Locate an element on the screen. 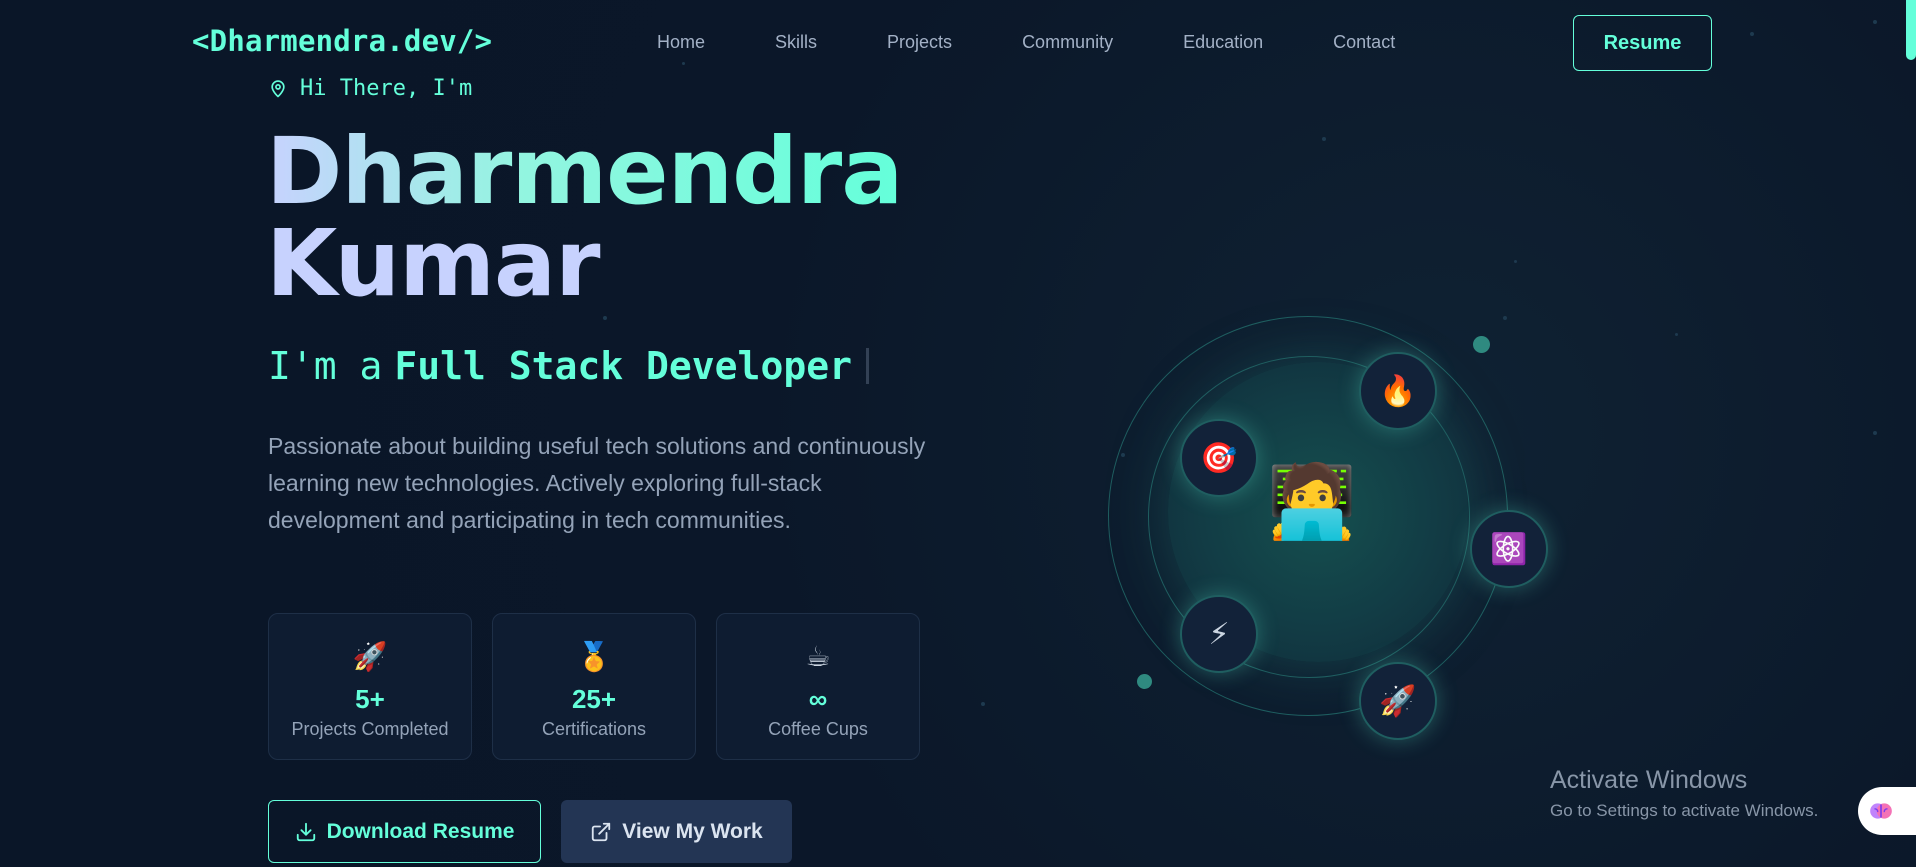  stat-card: 🏅 25+ Certifications is located at coordinates (594, 686).